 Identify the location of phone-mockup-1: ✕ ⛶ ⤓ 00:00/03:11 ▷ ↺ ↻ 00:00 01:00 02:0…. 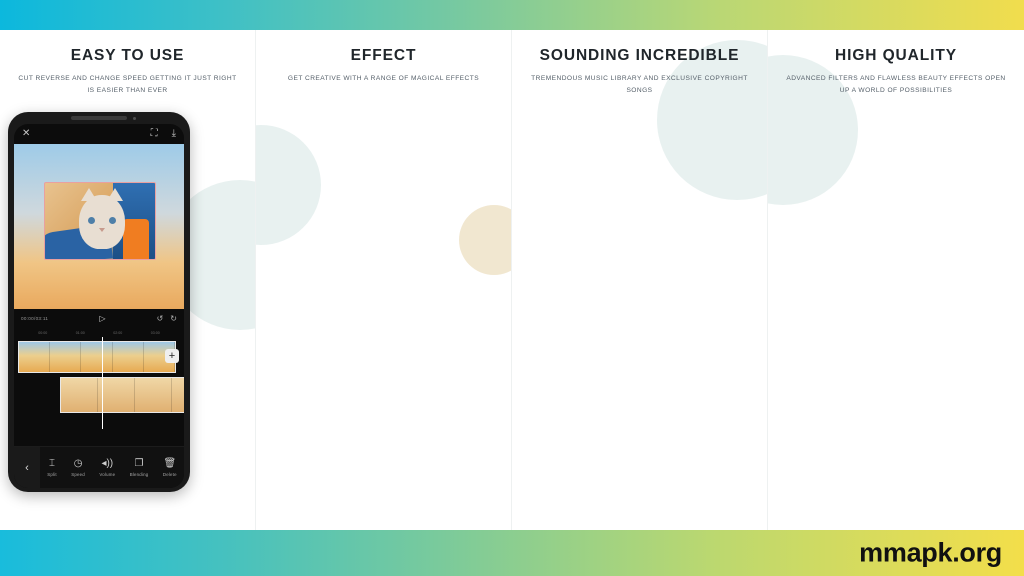
(99, 302).